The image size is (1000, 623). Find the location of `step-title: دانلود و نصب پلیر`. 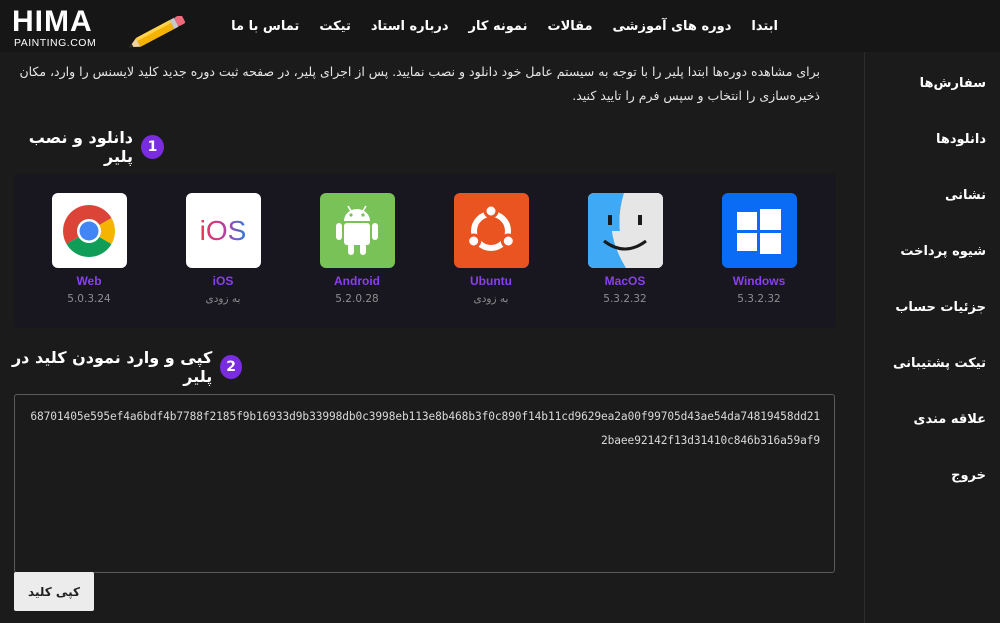

step-title: دانلود و نصب پلیر is located at coordinates (81, 147).